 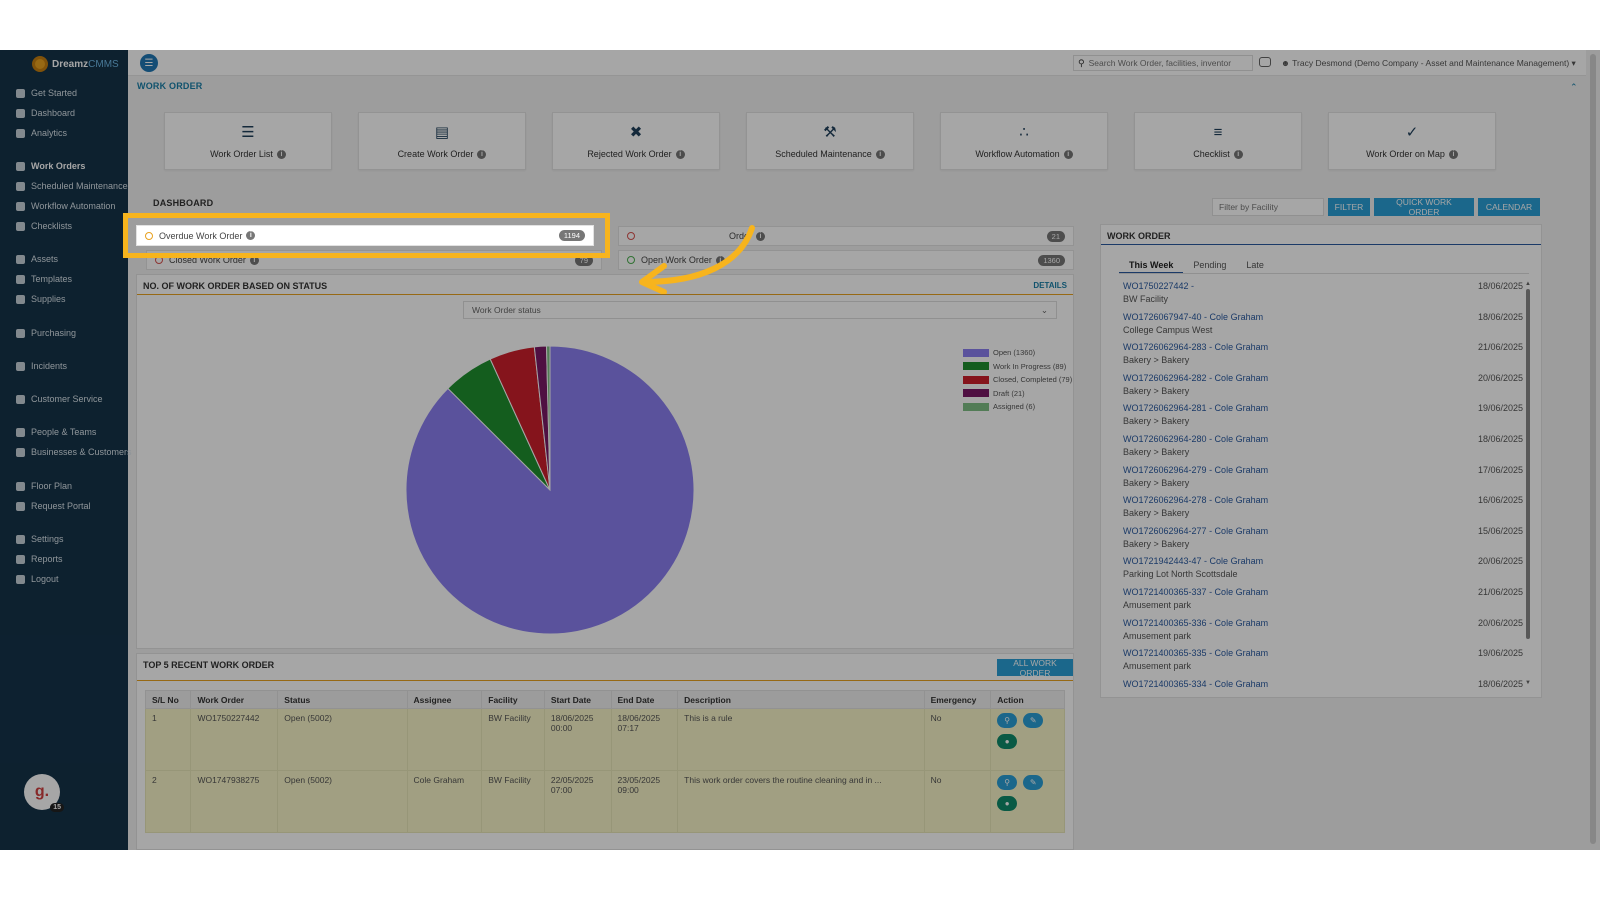 I want to click on legend-item: Draft (21), so click(x=1017, y=394).